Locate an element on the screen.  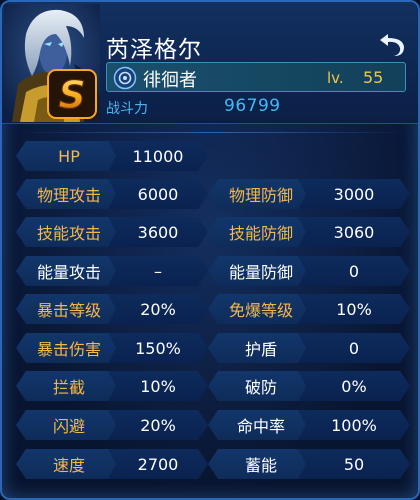
rank-letter: S is located at coordinates (71, 95).